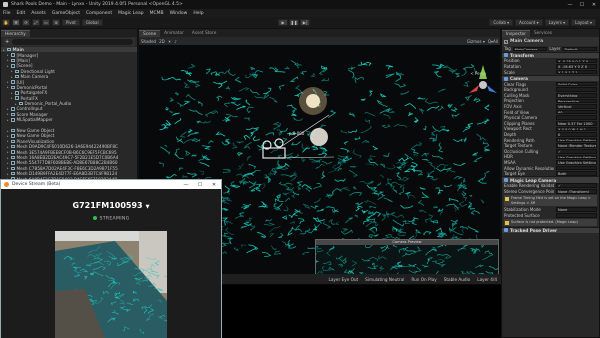 This screenshot has width=600, height=338. I want to click on device-maximize-button: ☐, so click(200, 184).